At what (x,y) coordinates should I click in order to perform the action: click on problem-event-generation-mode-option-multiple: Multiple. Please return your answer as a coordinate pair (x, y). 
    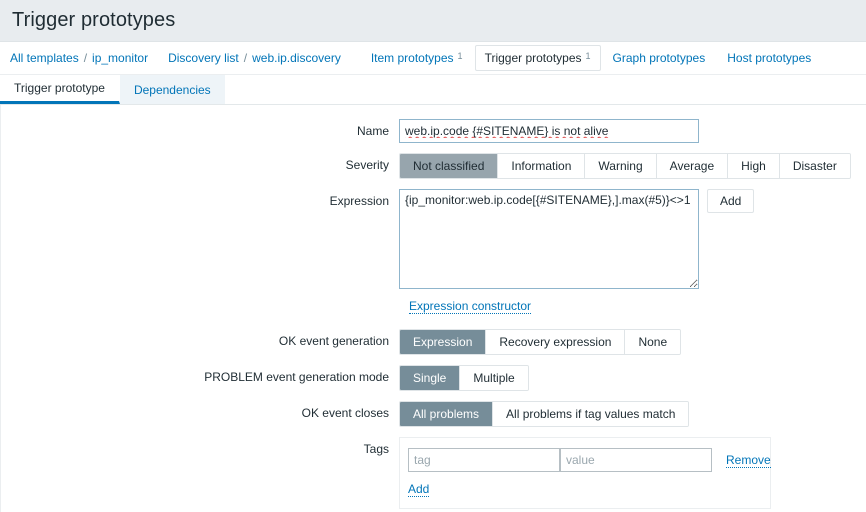
    Looking at the image, I should click on (494, 378).